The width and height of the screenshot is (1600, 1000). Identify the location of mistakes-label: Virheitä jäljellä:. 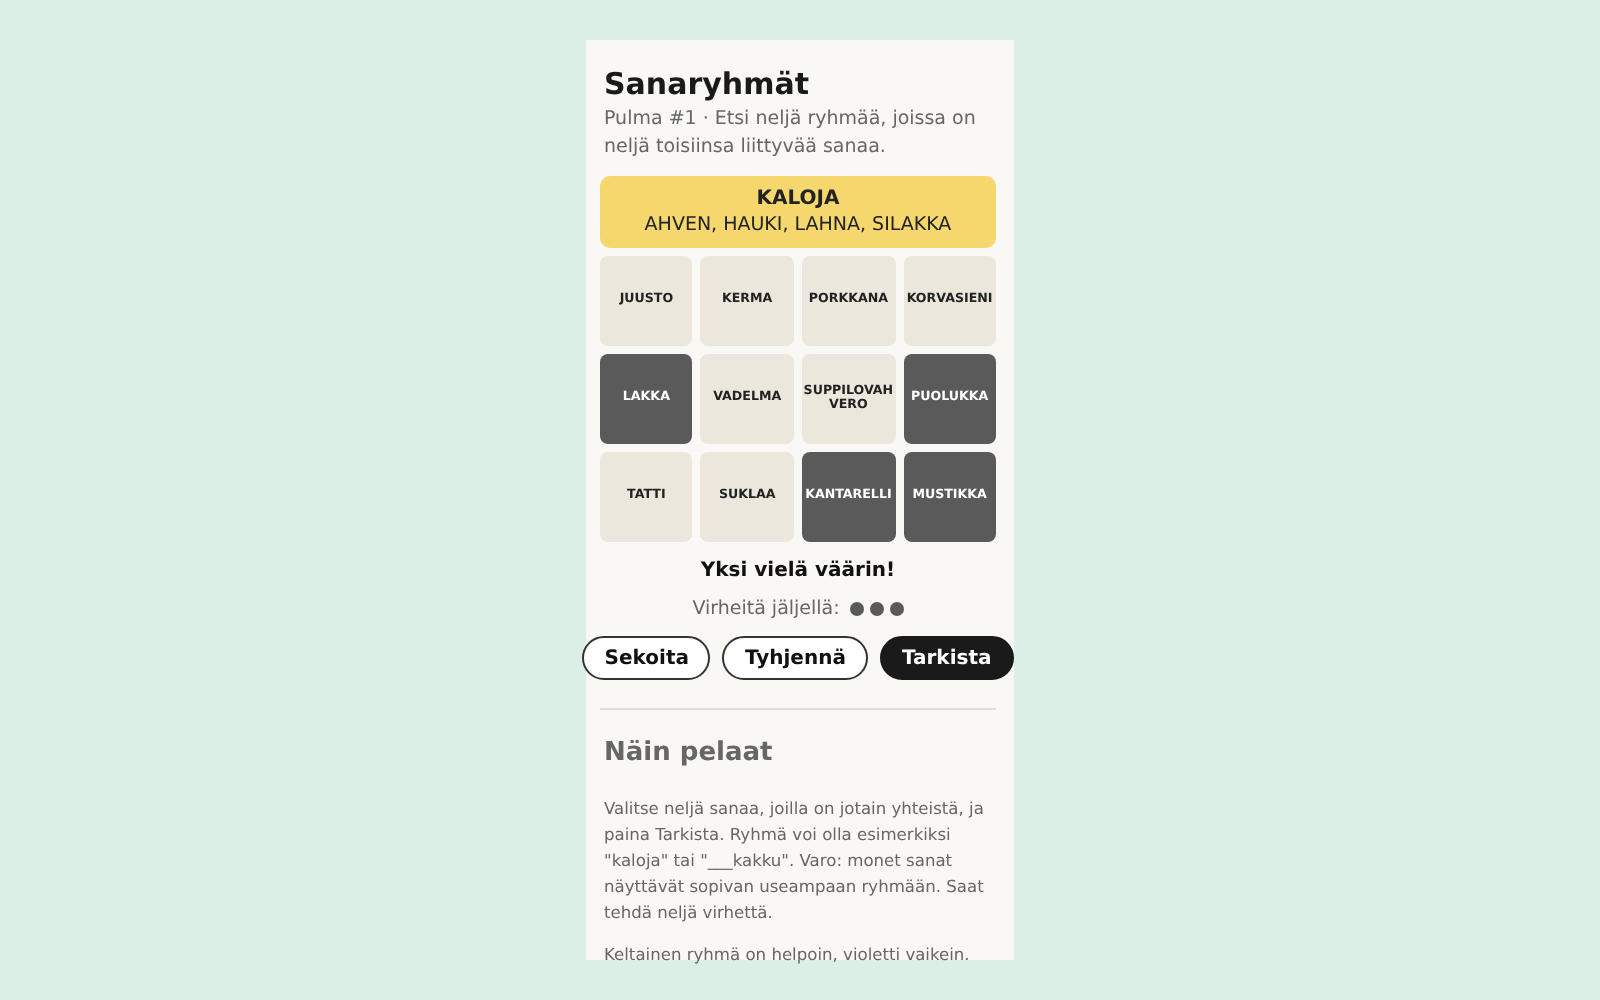
(766, 609).